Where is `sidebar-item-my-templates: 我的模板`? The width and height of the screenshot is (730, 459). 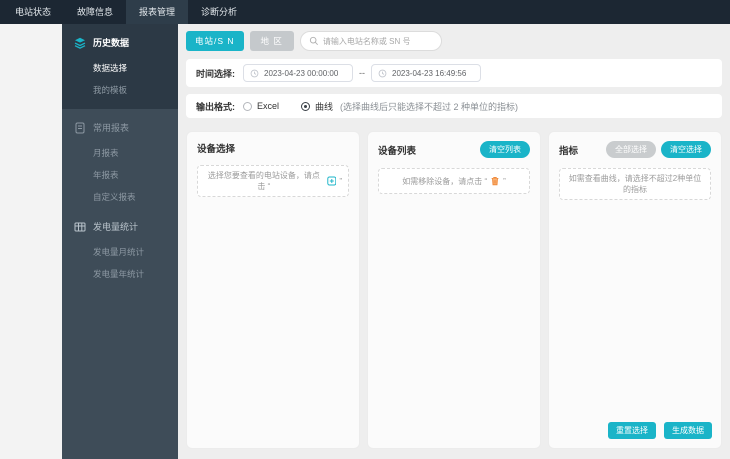 sidebar-item-my-templates: 我的模板 is located at coordinates (120, 90).